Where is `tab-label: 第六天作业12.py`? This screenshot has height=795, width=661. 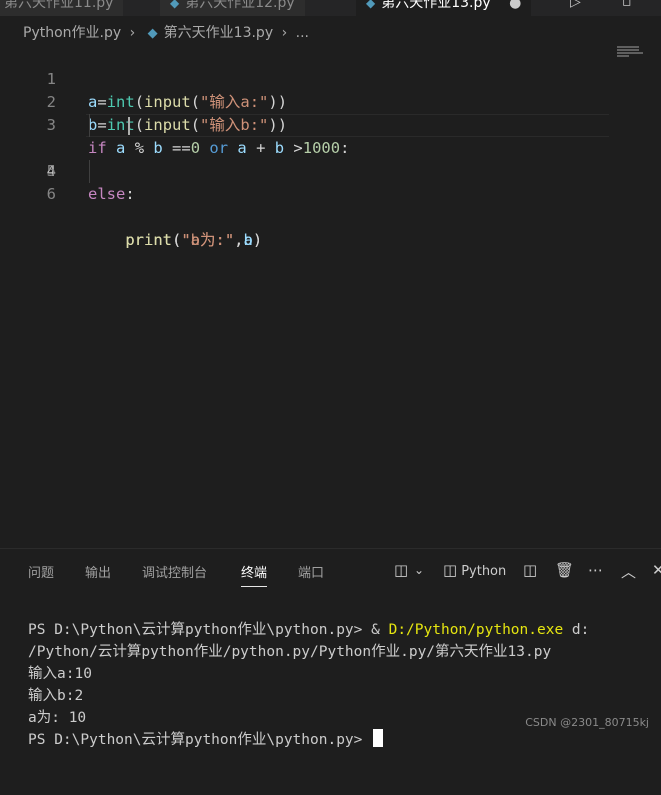 tab-label: 第六天作业12.py is located at coordinates (240, 5).